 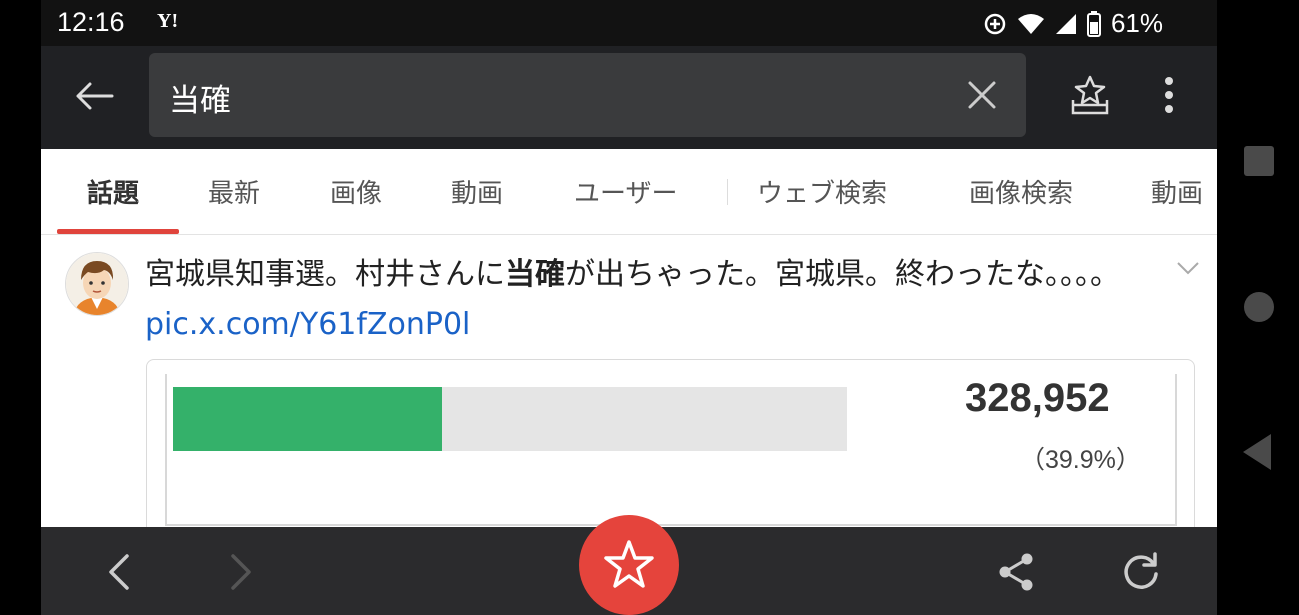 What do you see at coordinates (1037, 398) in the screenshot?
I see `vote-count: 328,952` at bounding box center [1037, 398].